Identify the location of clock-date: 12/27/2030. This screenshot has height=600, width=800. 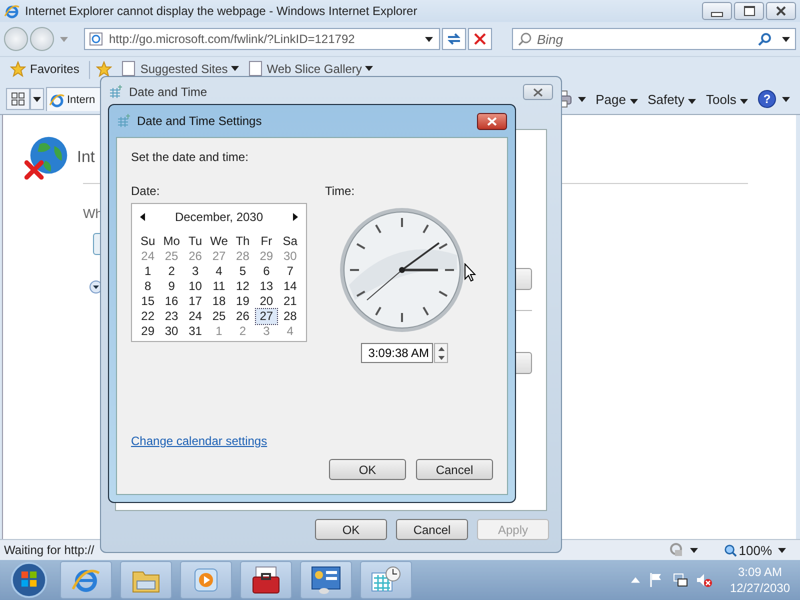
(760, 588).